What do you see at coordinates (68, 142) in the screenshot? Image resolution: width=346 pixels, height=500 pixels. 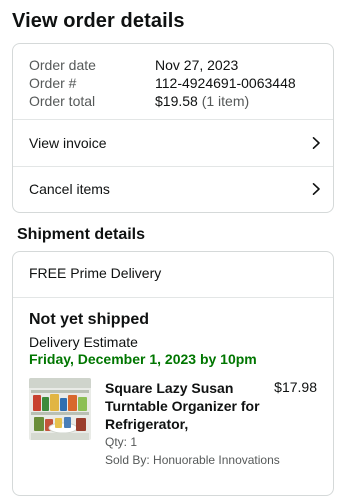 I see `view-invoice-label: View invoice` at bounding box center [68, 142].